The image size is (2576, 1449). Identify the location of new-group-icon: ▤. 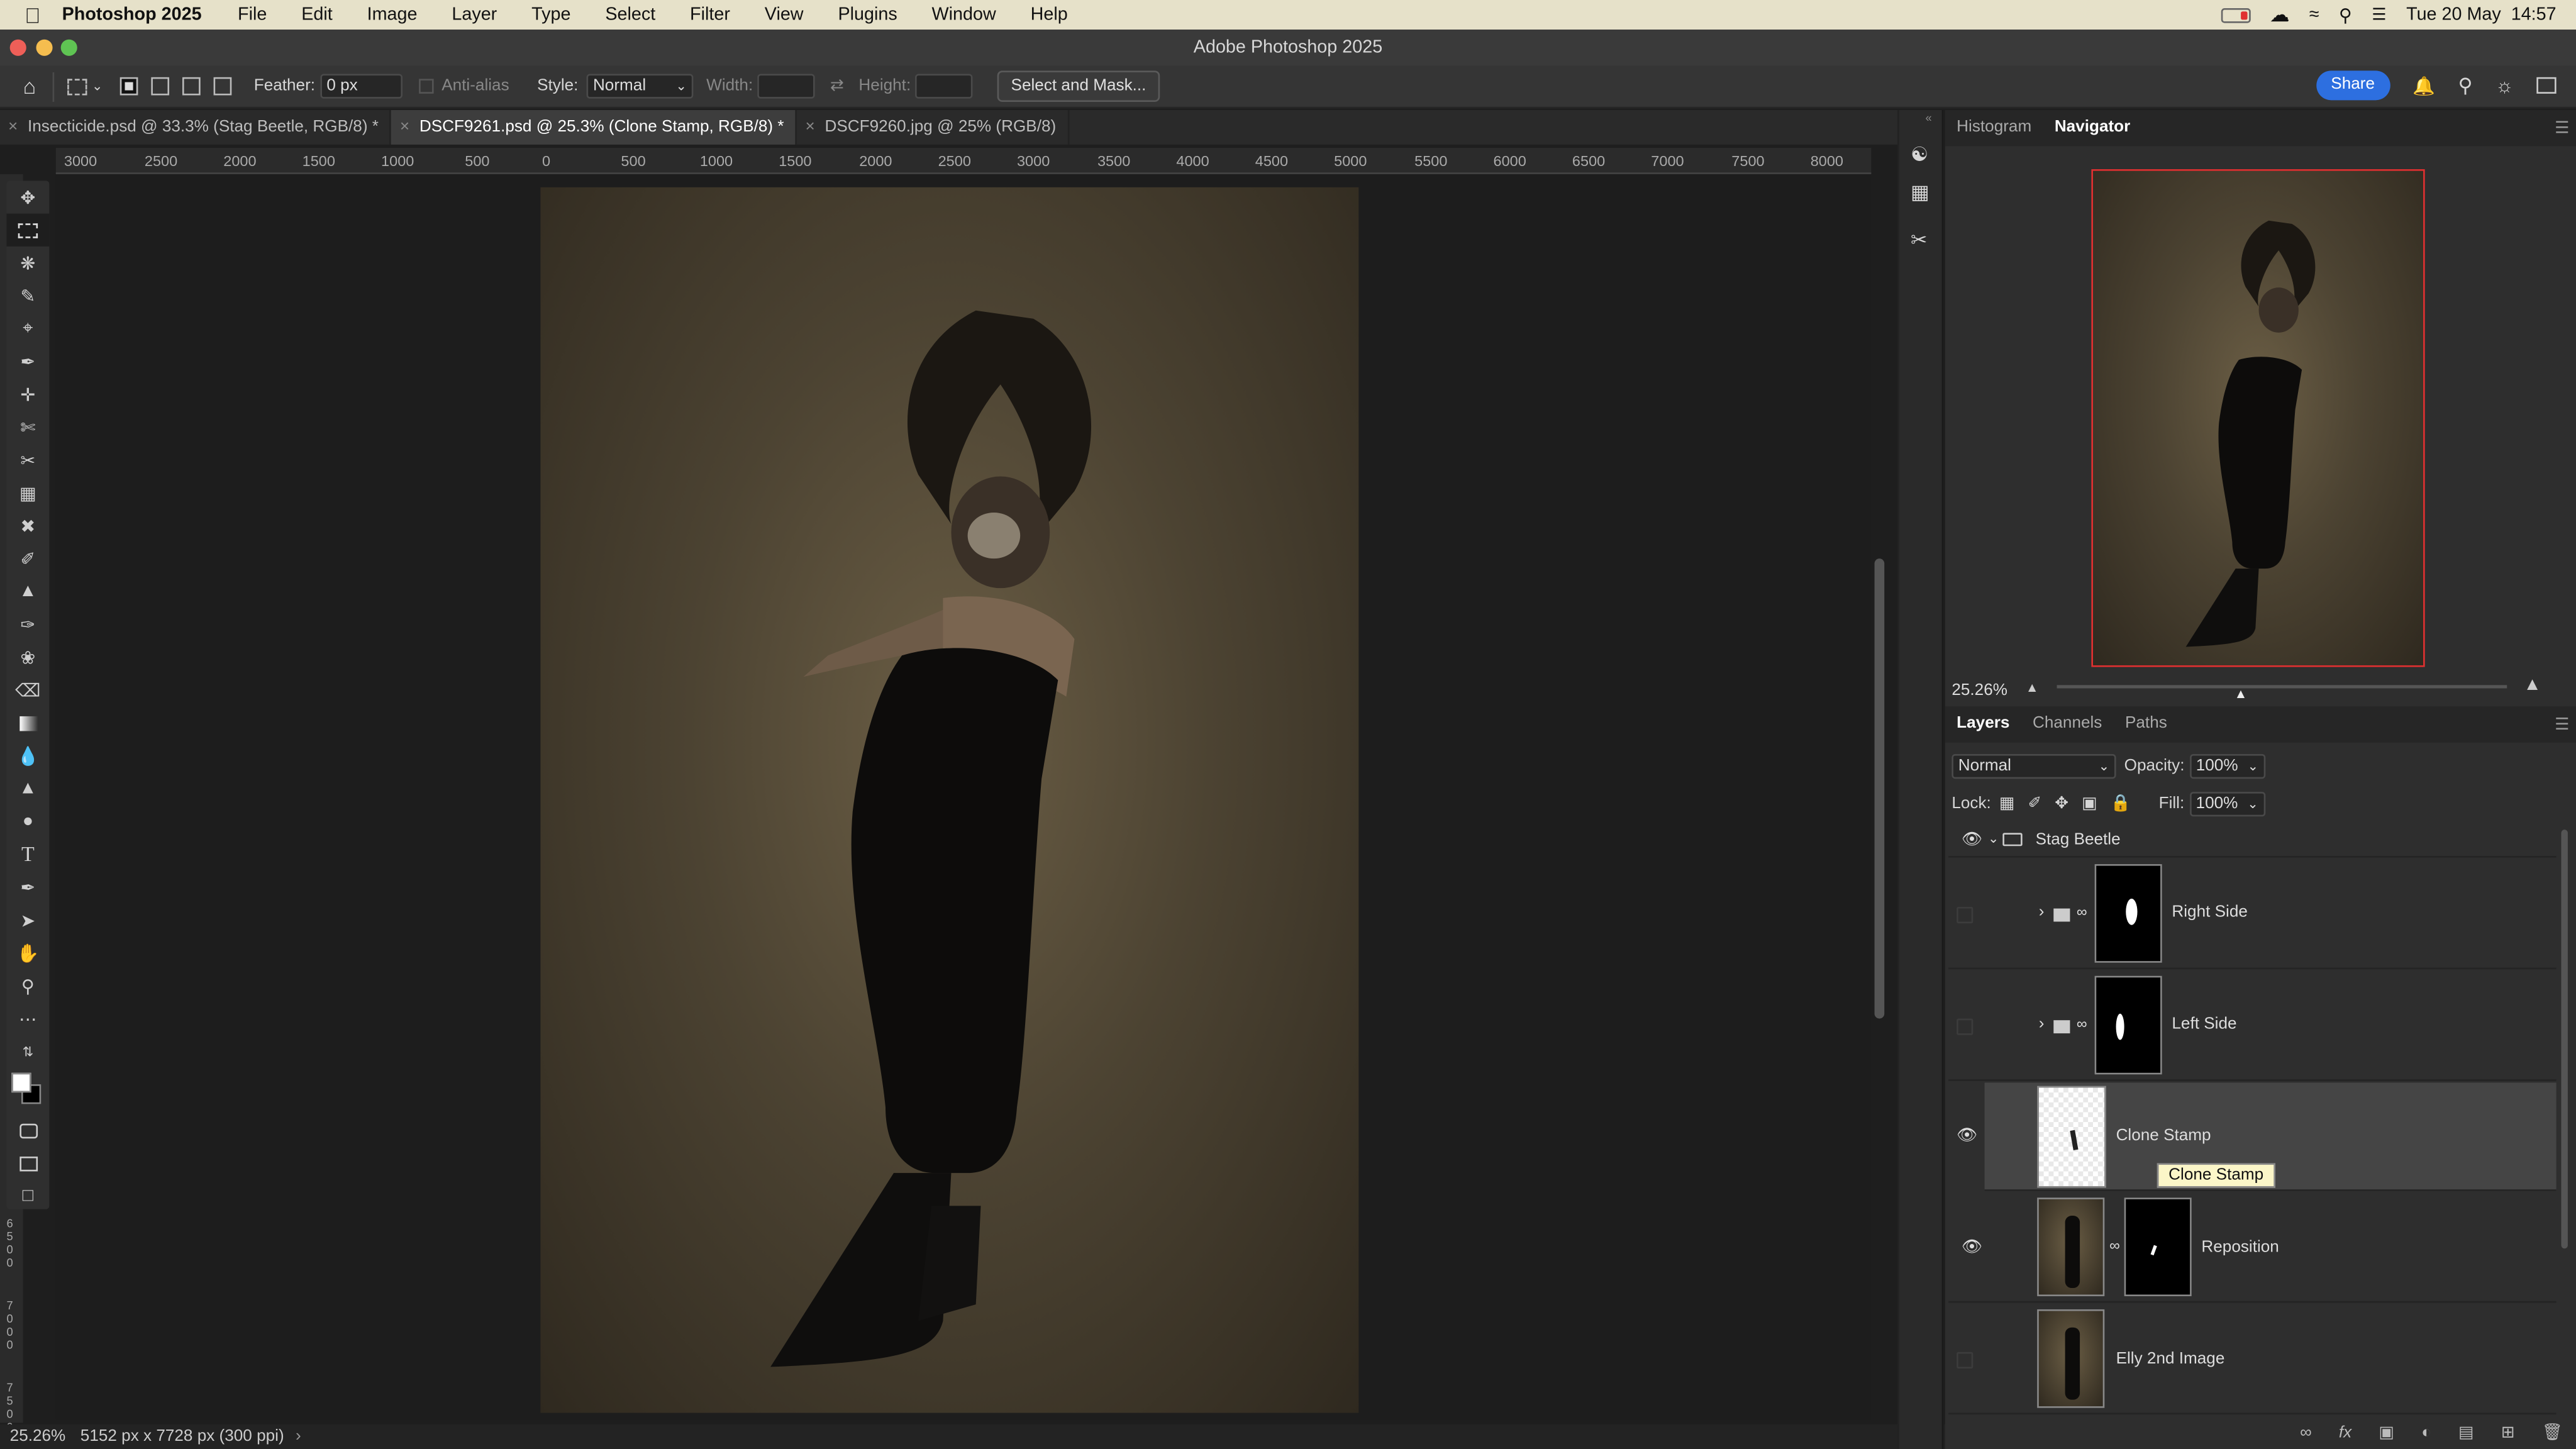
(2466, 1433).